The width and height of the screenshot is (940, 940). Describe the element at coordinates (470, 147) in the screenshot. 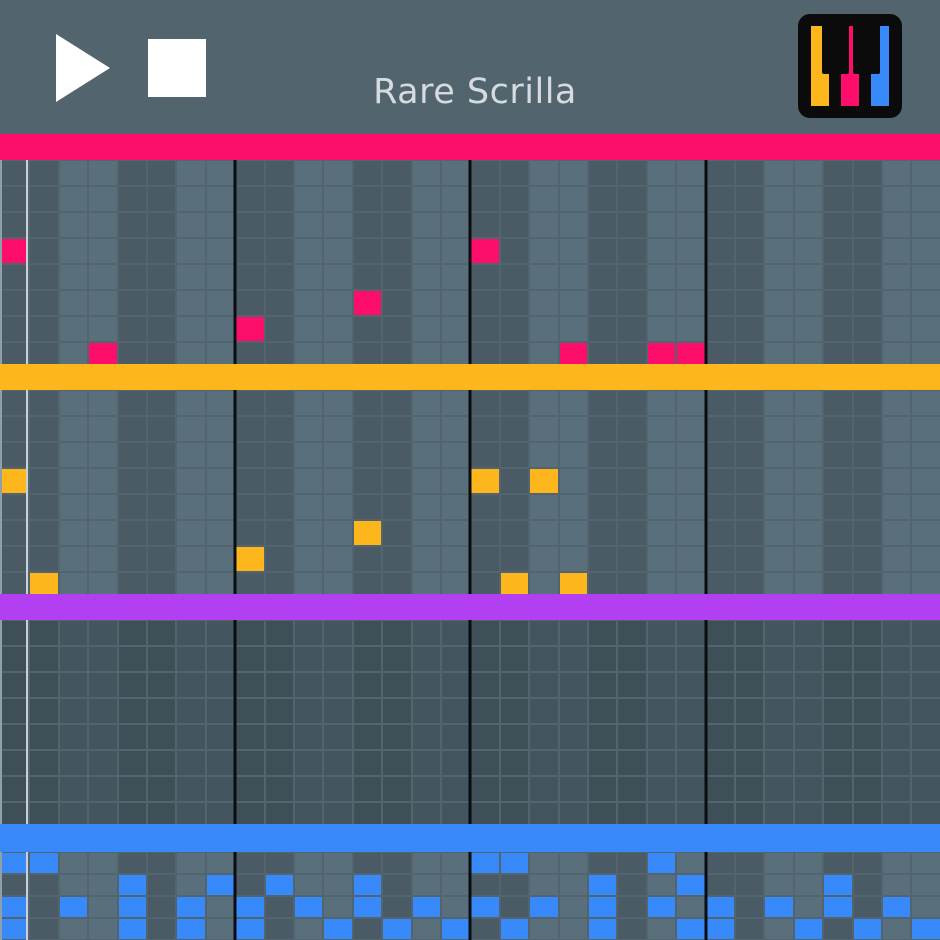

I see `track-bar-melody` at that location.